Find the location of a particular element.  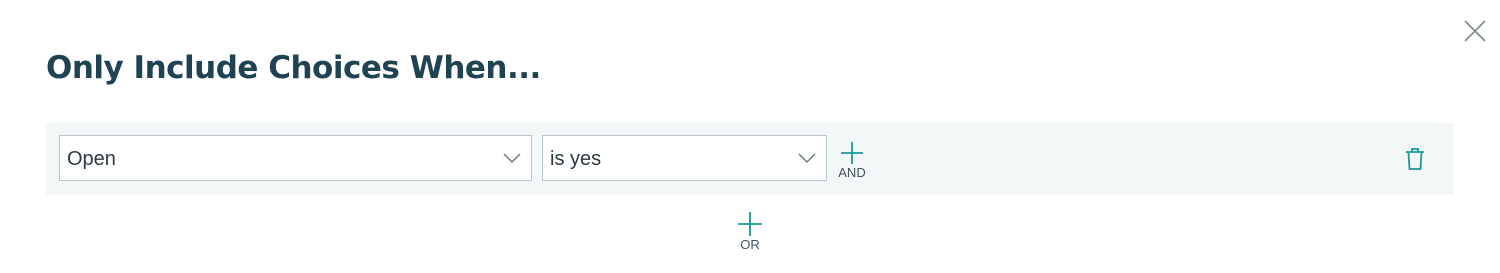

field-select-value: Open is located at coordinates (91, 159).